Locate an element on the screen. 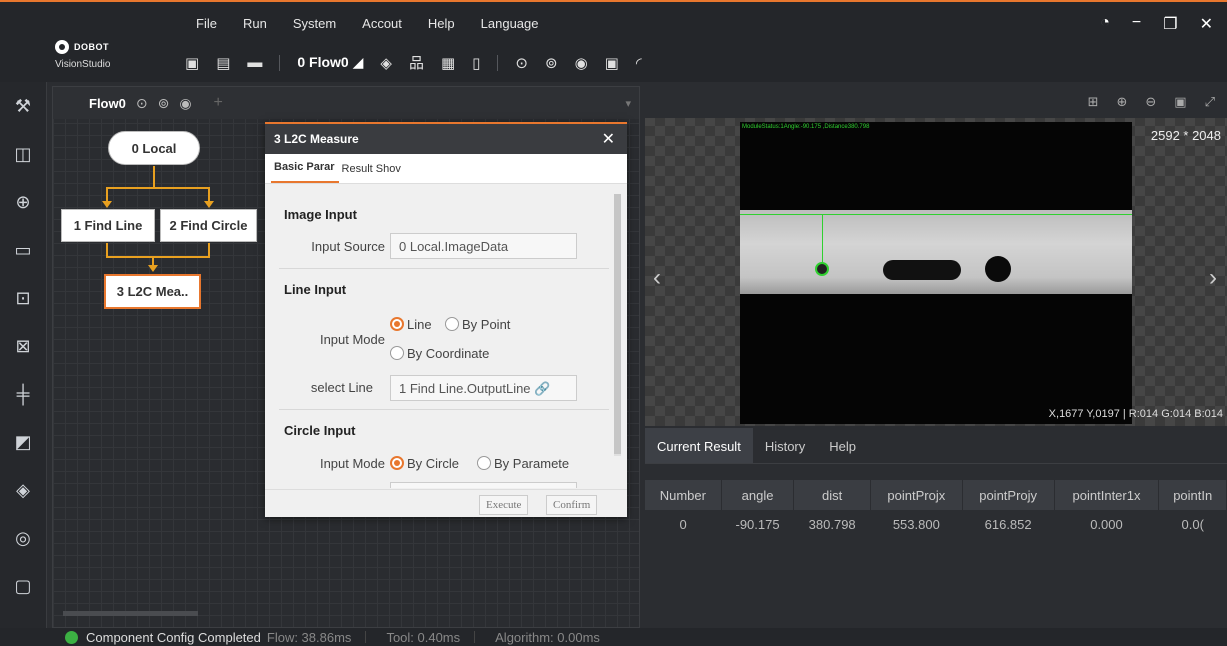  curve-icon: ◜ is located at coordinates (639, 63).